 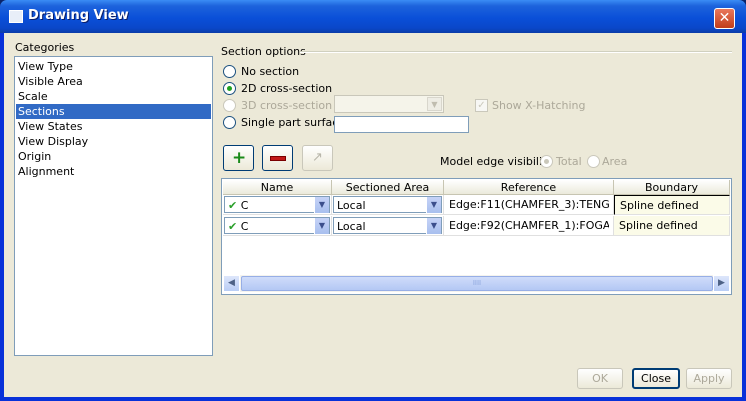 I want to click on column-header-sectioned-area: Sectioned Area, so click(x=388, y=187).